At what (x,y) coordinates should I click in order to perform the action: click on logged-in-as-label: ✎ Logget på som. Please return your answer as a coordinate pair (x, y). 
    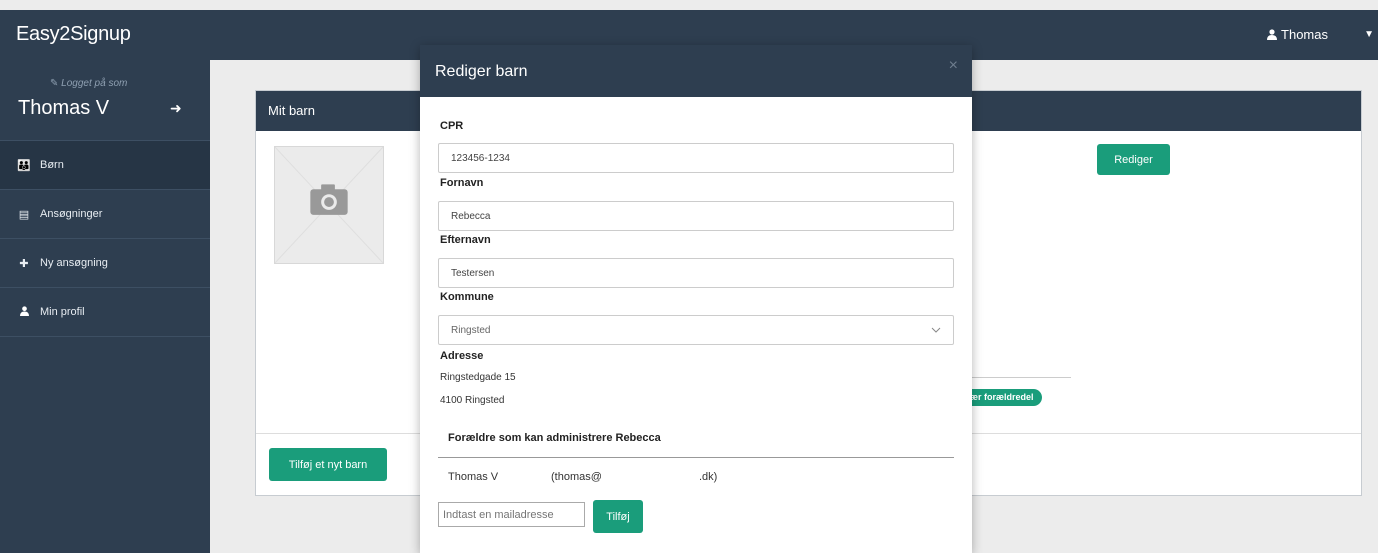
    Looking at the image, I should click on (89, 83).